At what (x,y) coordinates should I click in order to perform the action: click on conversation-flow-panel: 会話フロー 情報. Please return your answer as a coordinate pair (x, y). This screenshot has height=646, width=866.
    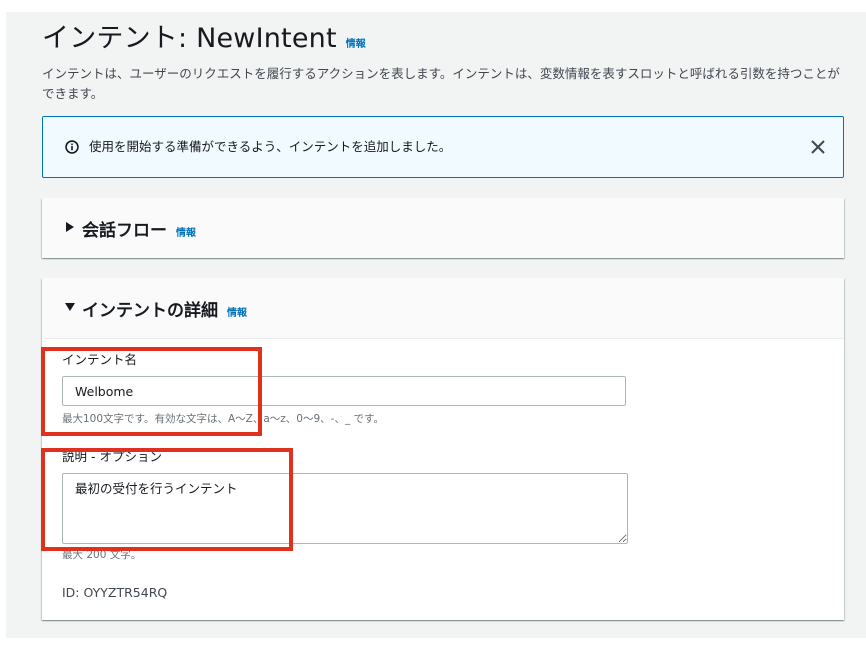
    Looking at the image, I should click on (443, 228).